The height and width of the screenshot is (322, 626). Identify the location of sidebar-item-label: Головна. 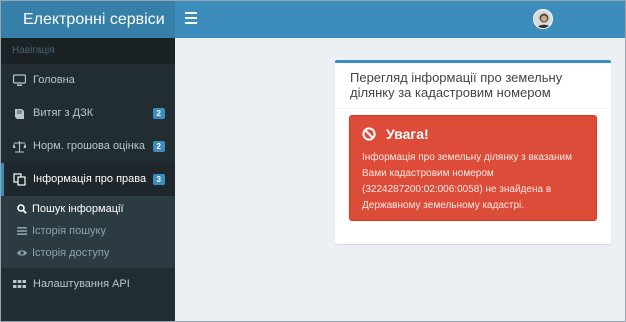
(54, 80).